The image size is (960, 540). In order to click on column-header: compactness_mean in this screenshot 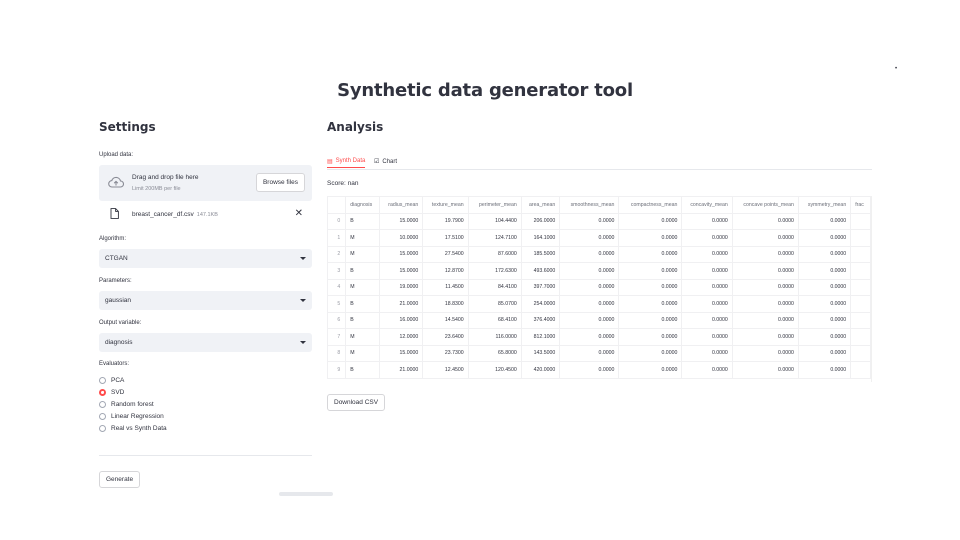, I will do `click(650, 205)`.